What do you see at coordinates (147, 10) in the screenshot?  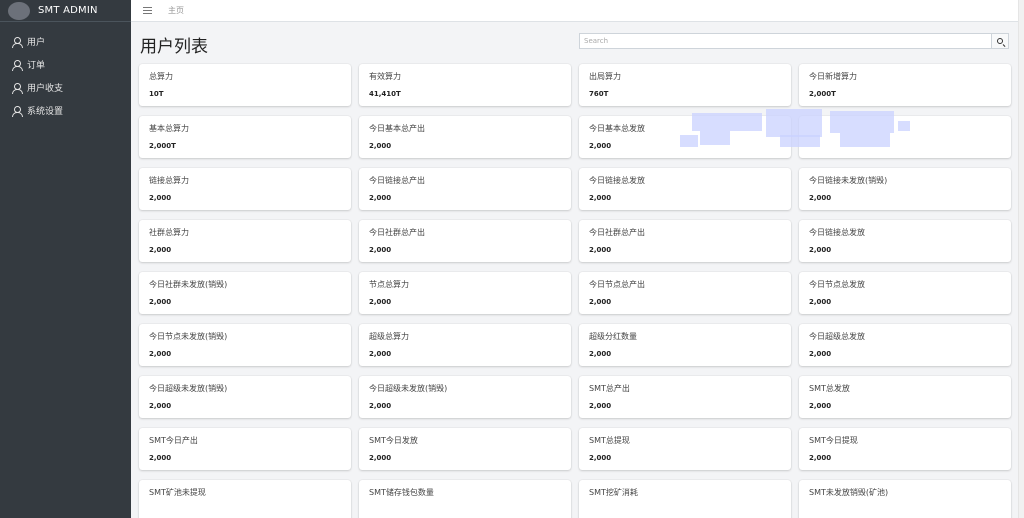 I see `hamburger-icon` at bounding box center [147, 10].